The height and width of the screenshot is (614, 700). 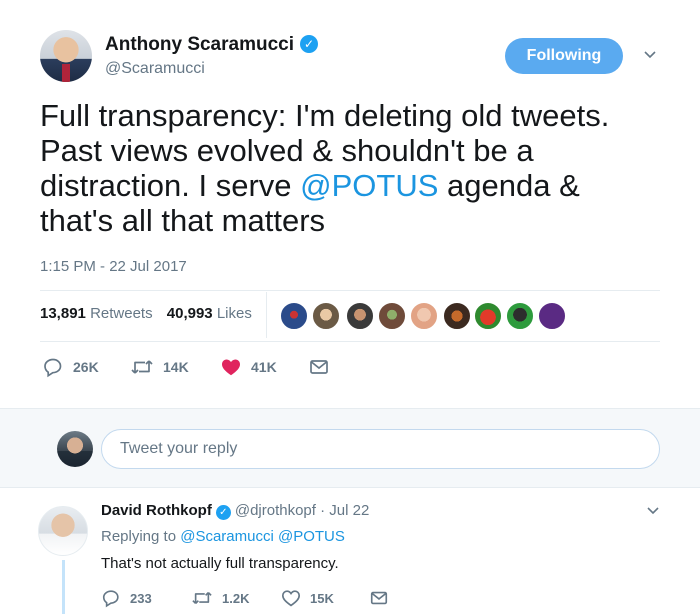 What do you see at coordinates (262, 536) in the screenshot?
I see `replying-to-mentions: @Scaramucci @POTUS` at bounding box center [262, 536].